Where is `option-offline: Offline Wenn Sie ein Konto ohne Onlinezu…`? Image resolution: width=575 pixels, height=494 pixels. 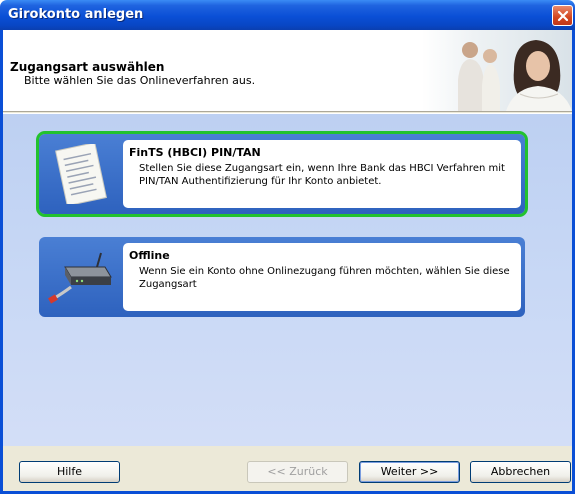 option-offline: Offline Wenn Sie ein Konto ohne Onlinezu… is located at coordinates (282, 277).